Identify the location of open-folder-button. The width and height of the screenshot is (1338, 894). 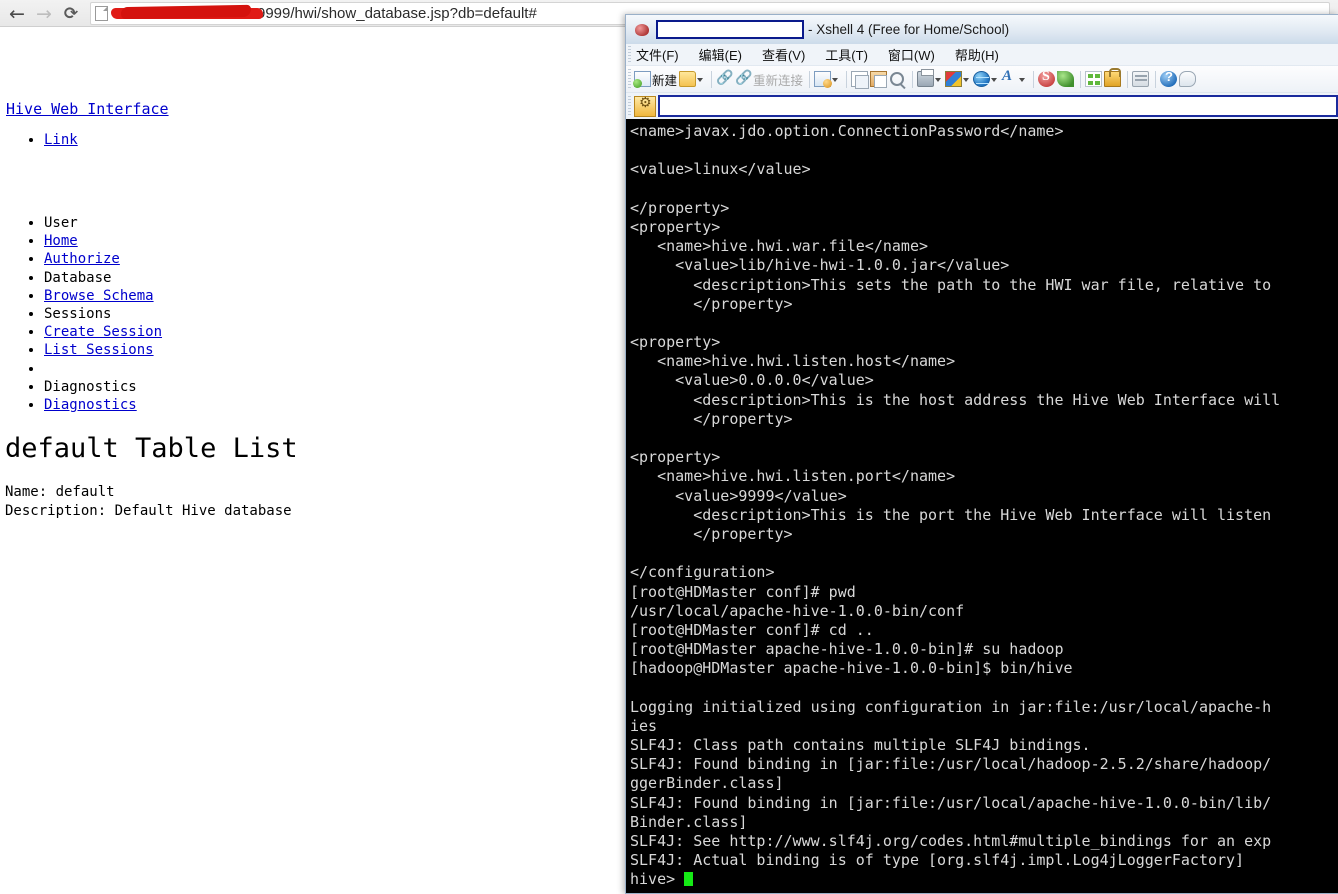
(692, 79).